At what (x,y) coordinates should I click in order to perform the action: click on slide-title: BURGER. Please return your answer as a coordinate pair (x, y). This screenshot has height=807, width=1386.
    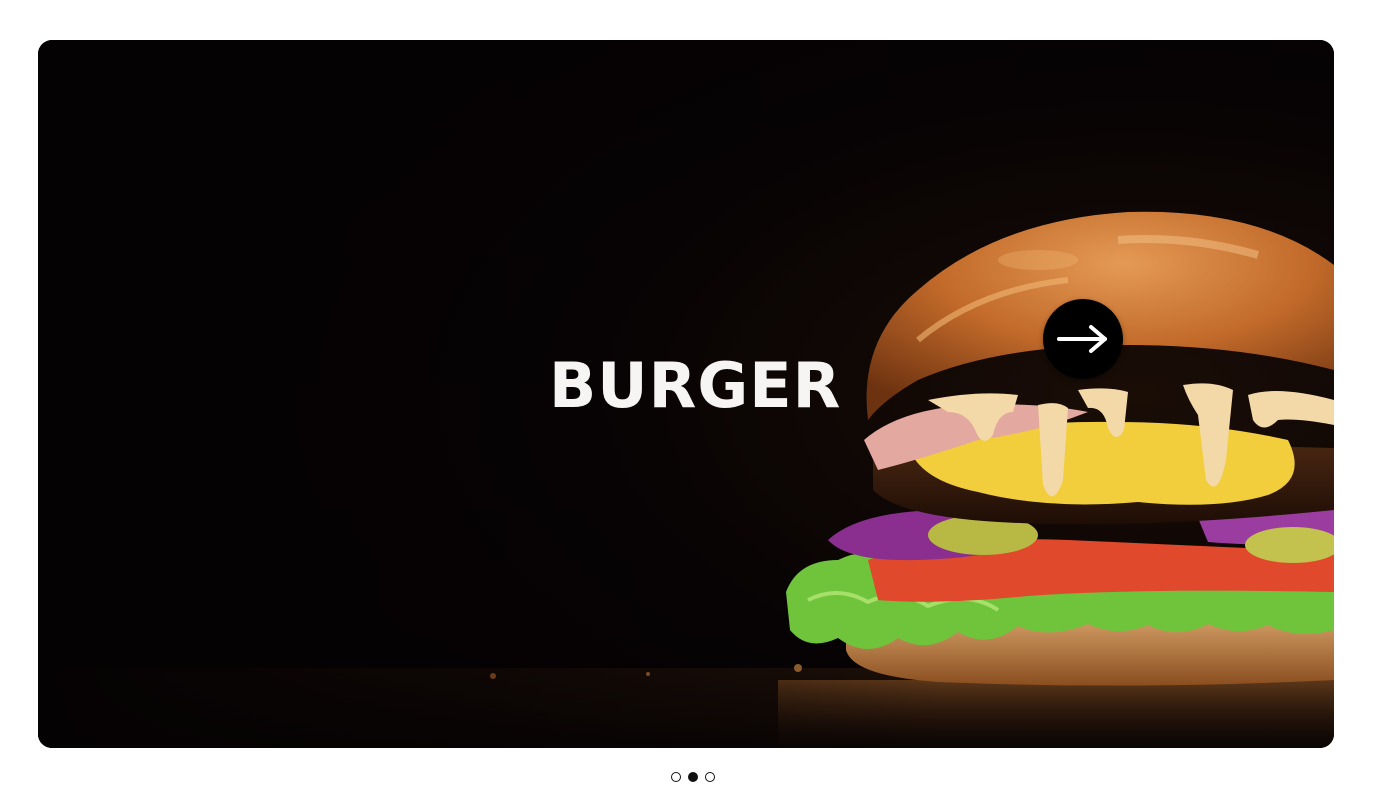
    Looking at the image, I should click on (695, 385).